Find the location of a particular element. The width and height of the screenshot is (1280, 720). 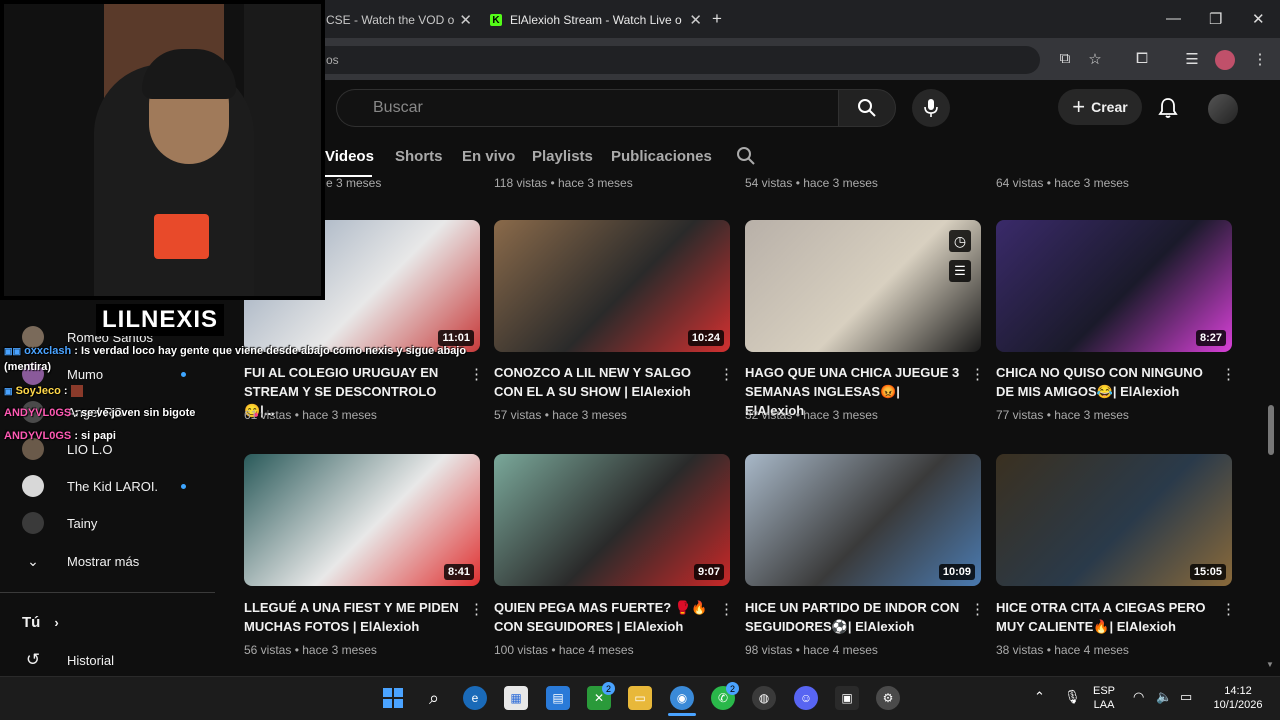

search-button is located at coordinates (867, 108).